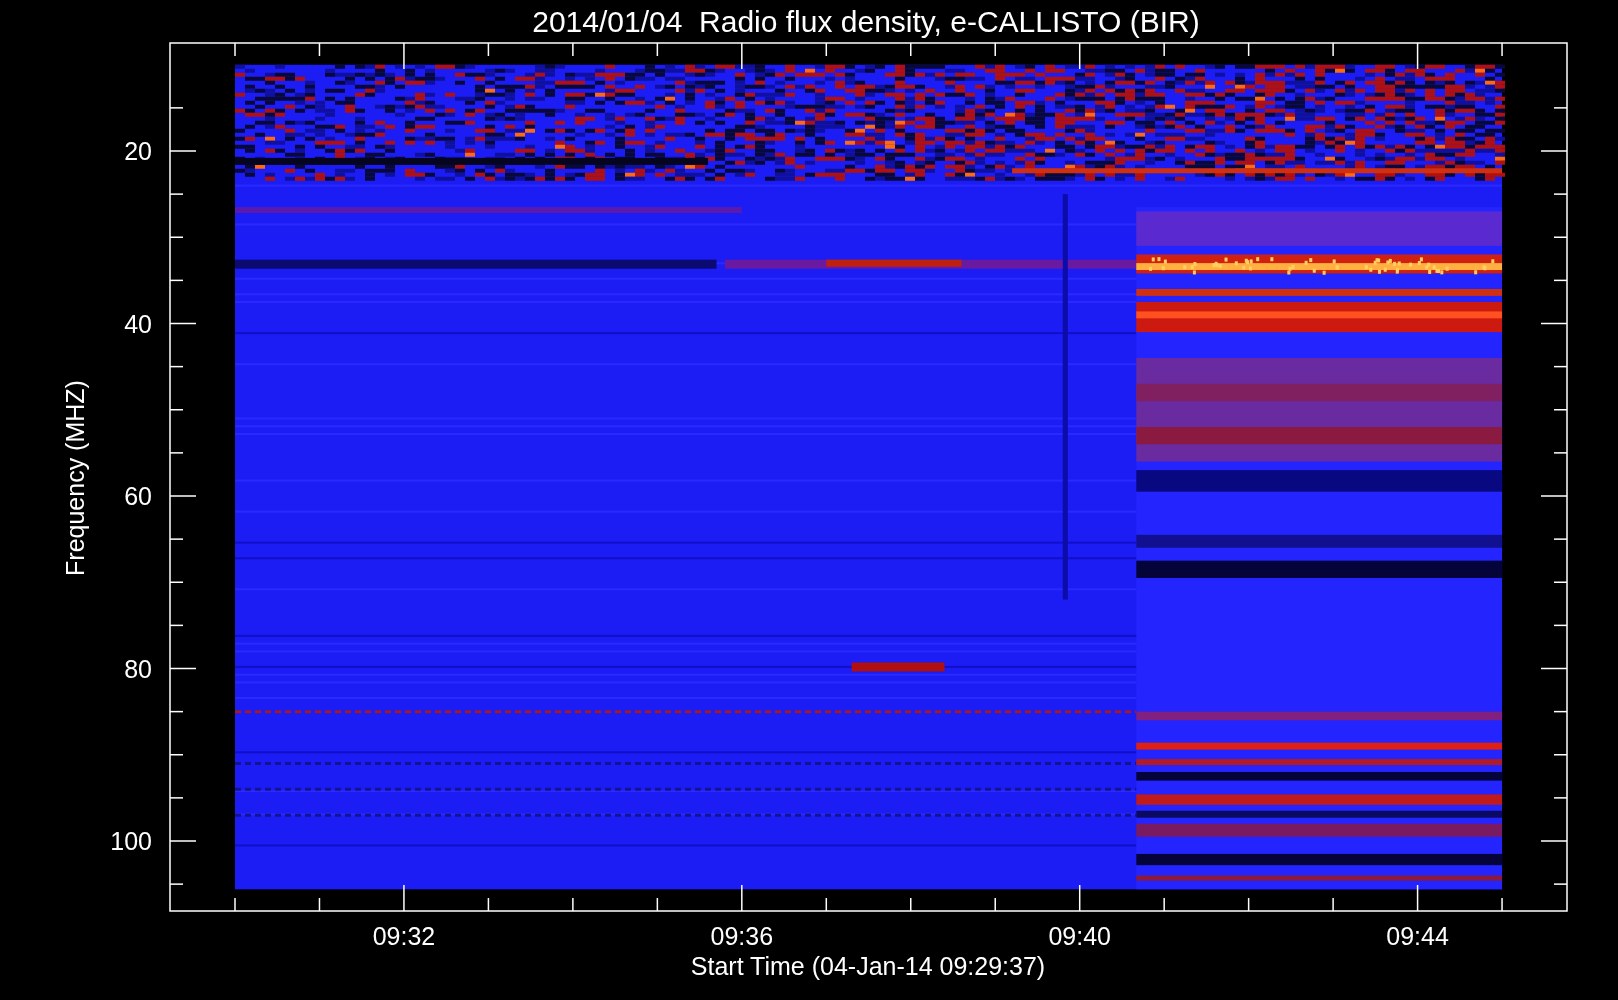 The width and height of the screenshot is (1618, 1000). I want to click on axis-tick-label: 09:40, so click(1079, 936).